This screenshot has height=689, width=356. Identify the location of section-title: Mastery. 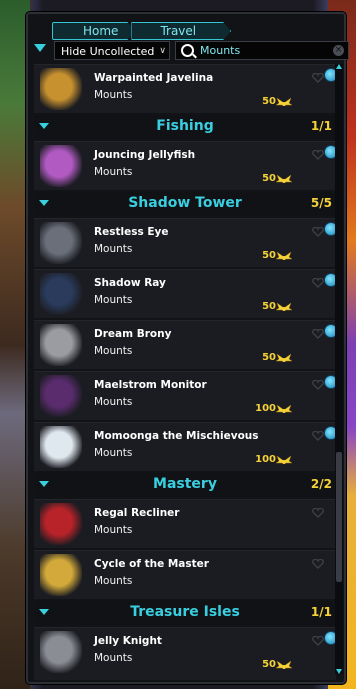
(185, 484).